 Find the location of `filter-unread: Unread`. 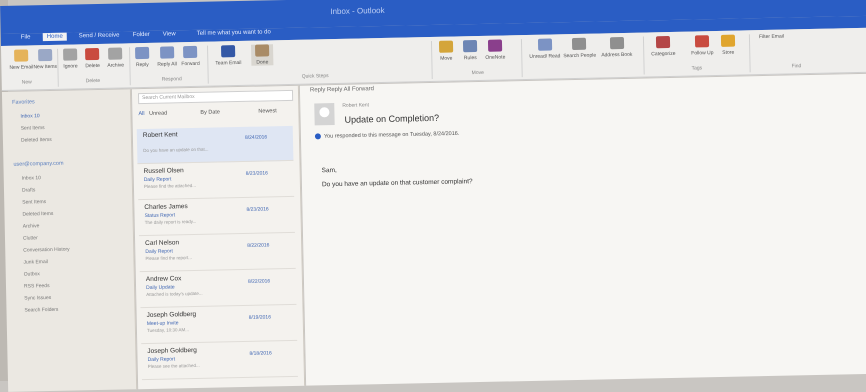

filter-unread: Unread is located at coordinates (158, 114).